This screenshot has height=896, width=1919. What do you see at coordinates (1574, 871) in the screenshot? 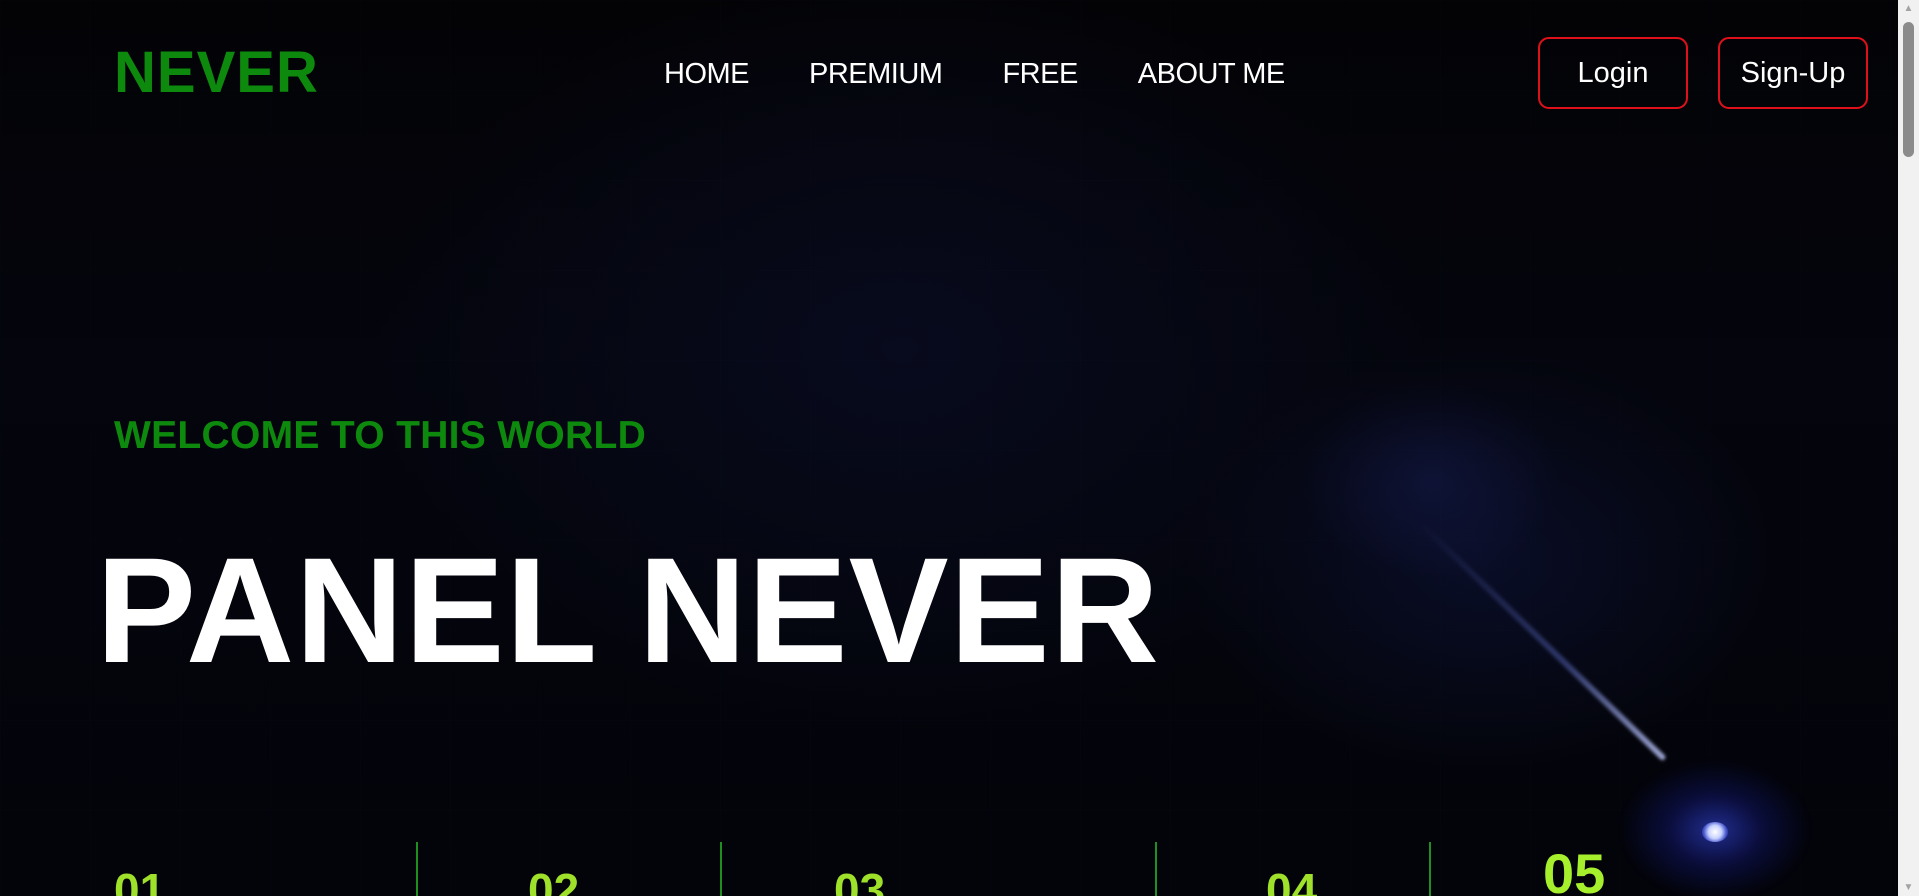
I see `step-05-active: 05` at bounding box center [1574, 871].